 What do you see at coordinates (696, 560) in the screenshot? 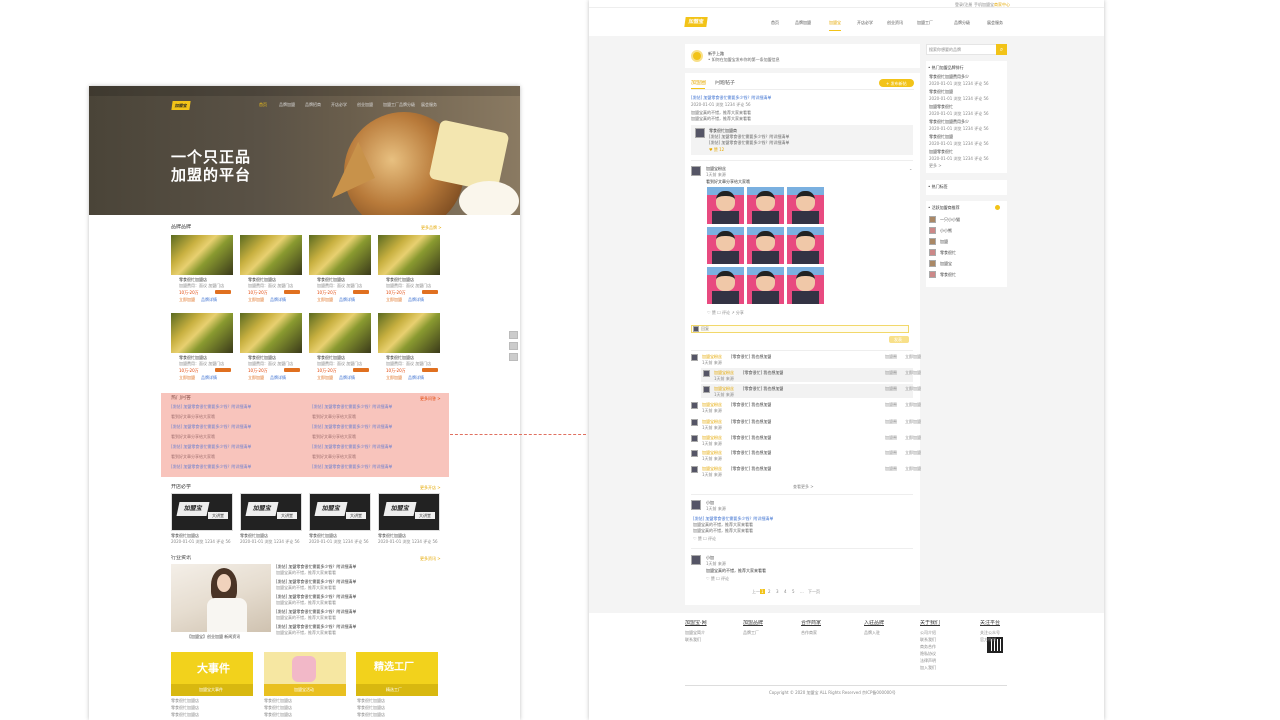
I see `user3-avatar` at bounding box center [696, 560].